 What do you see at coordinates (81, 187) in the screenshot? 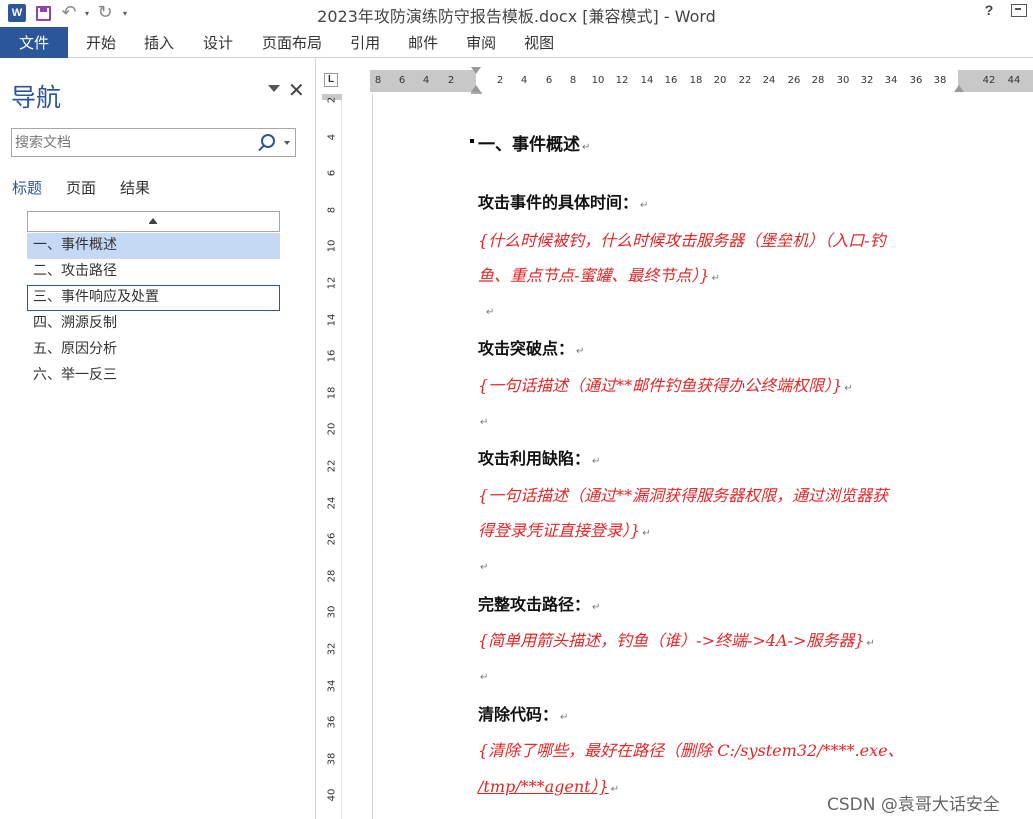
I see `tab-pages: 页面` at bounding box center [81, 187].